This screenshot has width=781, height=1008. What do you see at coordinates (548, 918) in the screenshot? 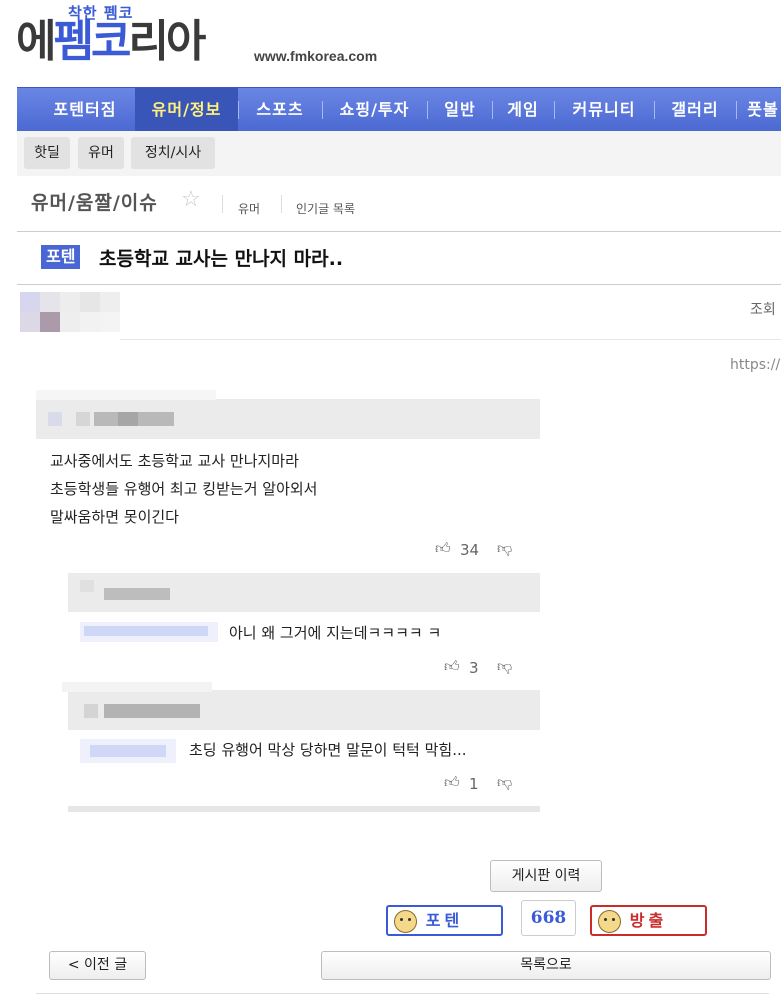
I see `recommend-count: 668` at bounding box center [548, 918].